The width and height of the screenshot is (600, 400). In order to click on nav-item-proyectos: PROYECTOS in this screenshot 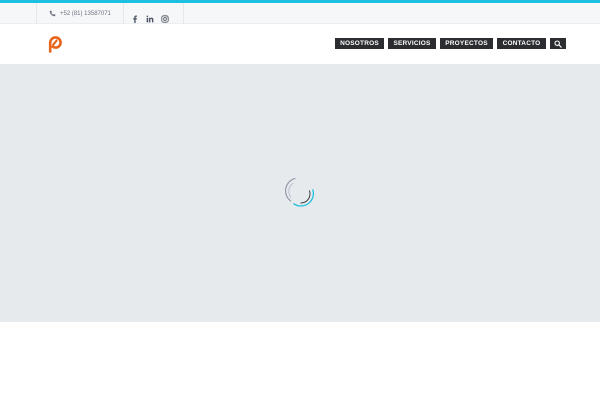, I will do `click(466, 43)`.